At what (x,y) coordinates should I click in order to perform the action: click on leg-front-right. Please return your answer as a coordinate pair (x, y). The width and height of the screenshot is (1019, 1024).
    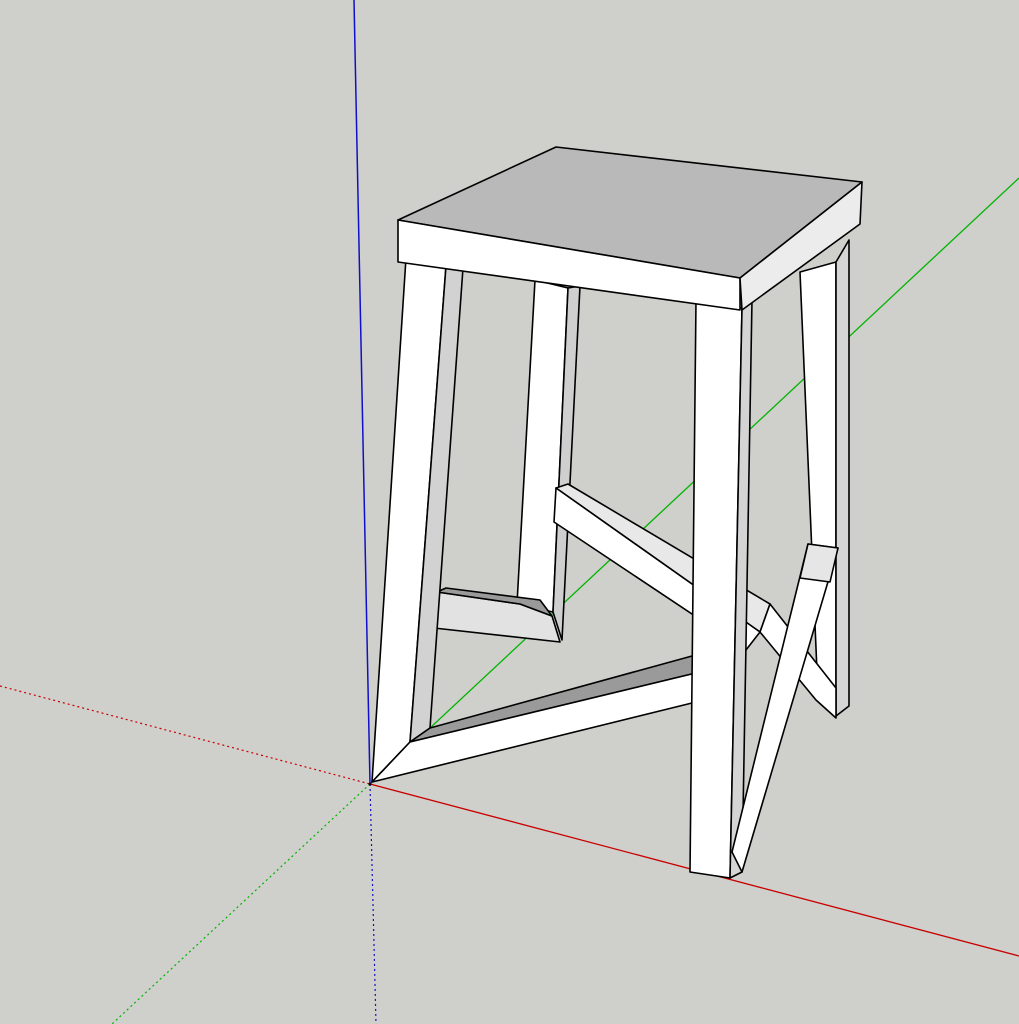
    Looking at the image, I should click on (721, 589).